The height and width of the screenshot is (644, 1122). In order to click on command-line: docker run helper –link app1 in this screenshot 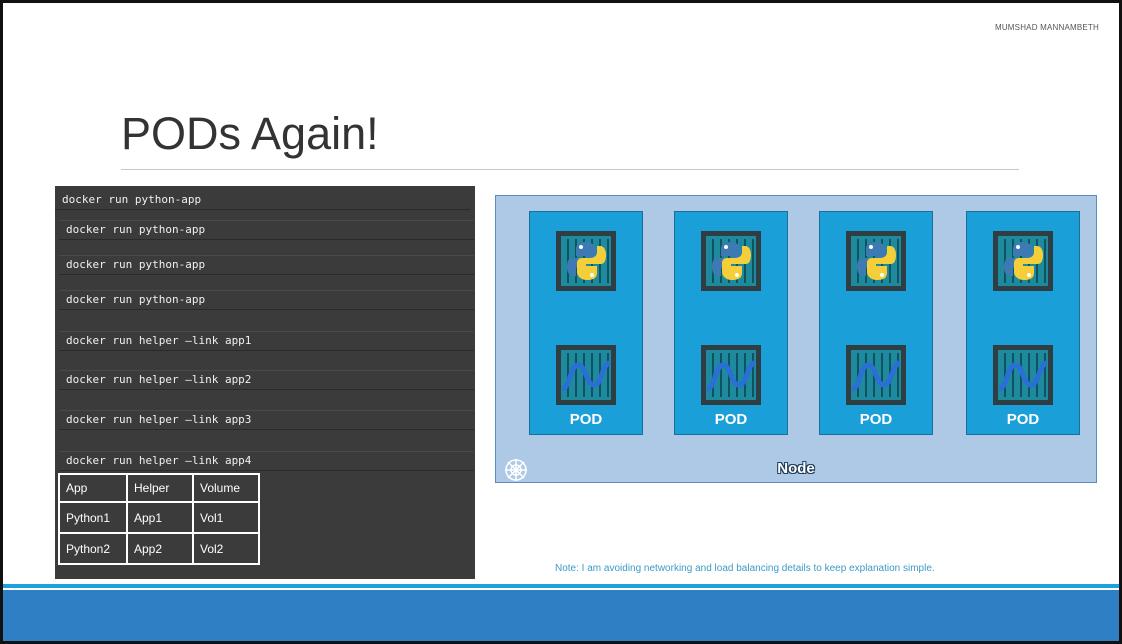, I will do `click(266, 341)`.